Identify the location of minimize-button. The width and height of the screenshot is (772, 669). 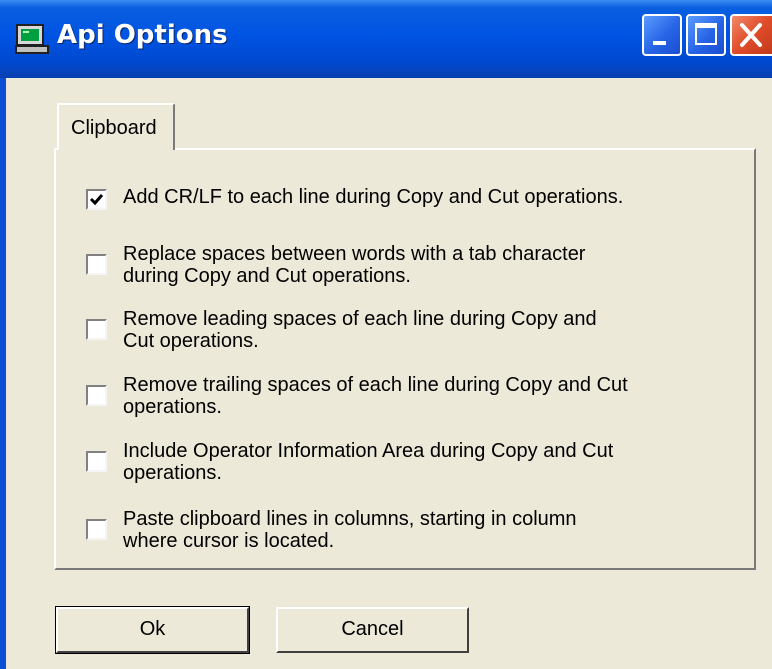
(662, 35).